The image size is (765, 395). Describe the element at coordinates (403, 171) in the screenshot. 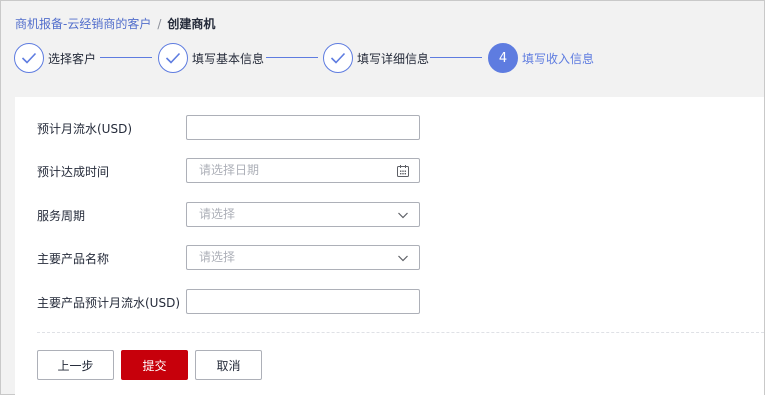

I see `calendar-icon` at that location.